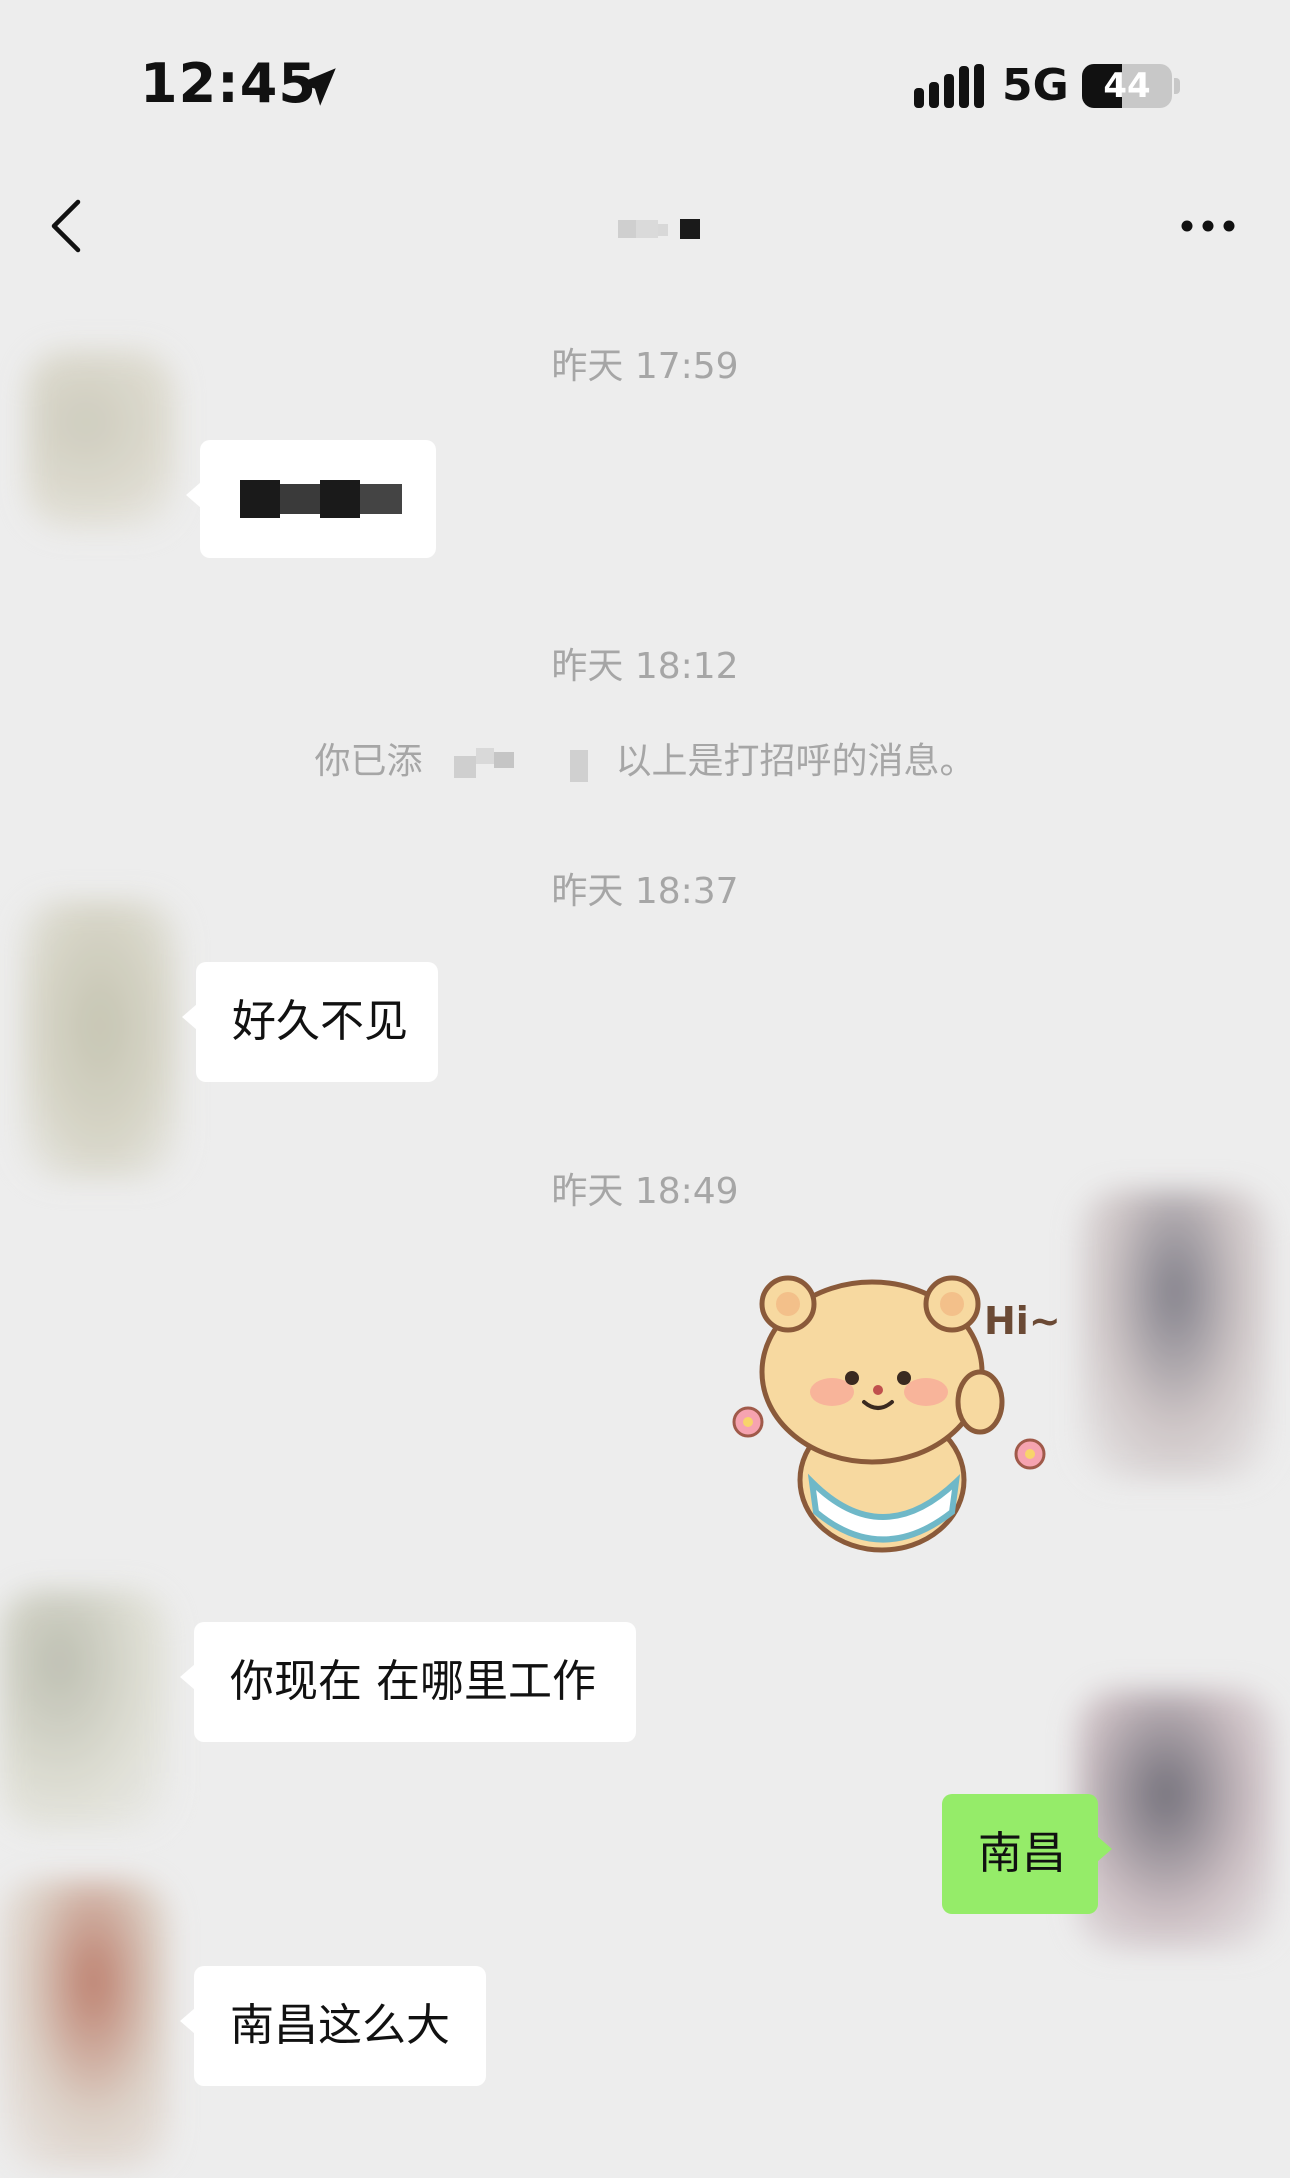 The image size is (1290, 2178). What do you see at coordinates (66, 226) in the screenshot?
I see `back-chevron-icon` at bounding box center [66, 226].